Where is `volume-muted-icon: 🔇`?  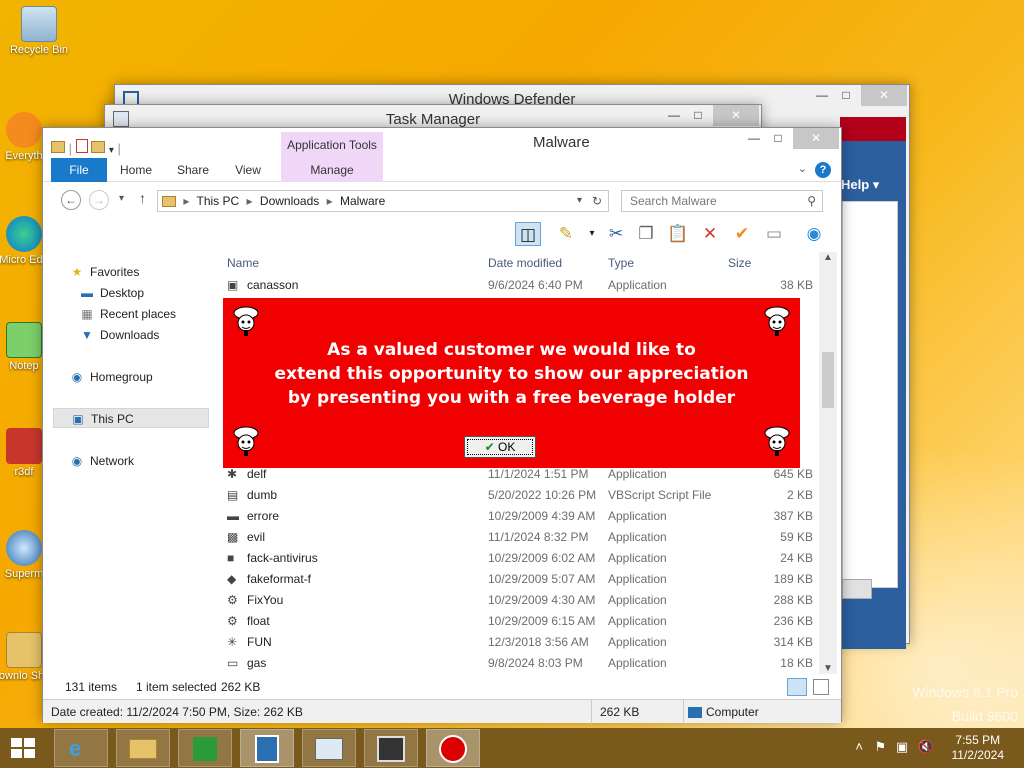 volume-muted-icon: 🔇 is located at coordinates (926, 746).